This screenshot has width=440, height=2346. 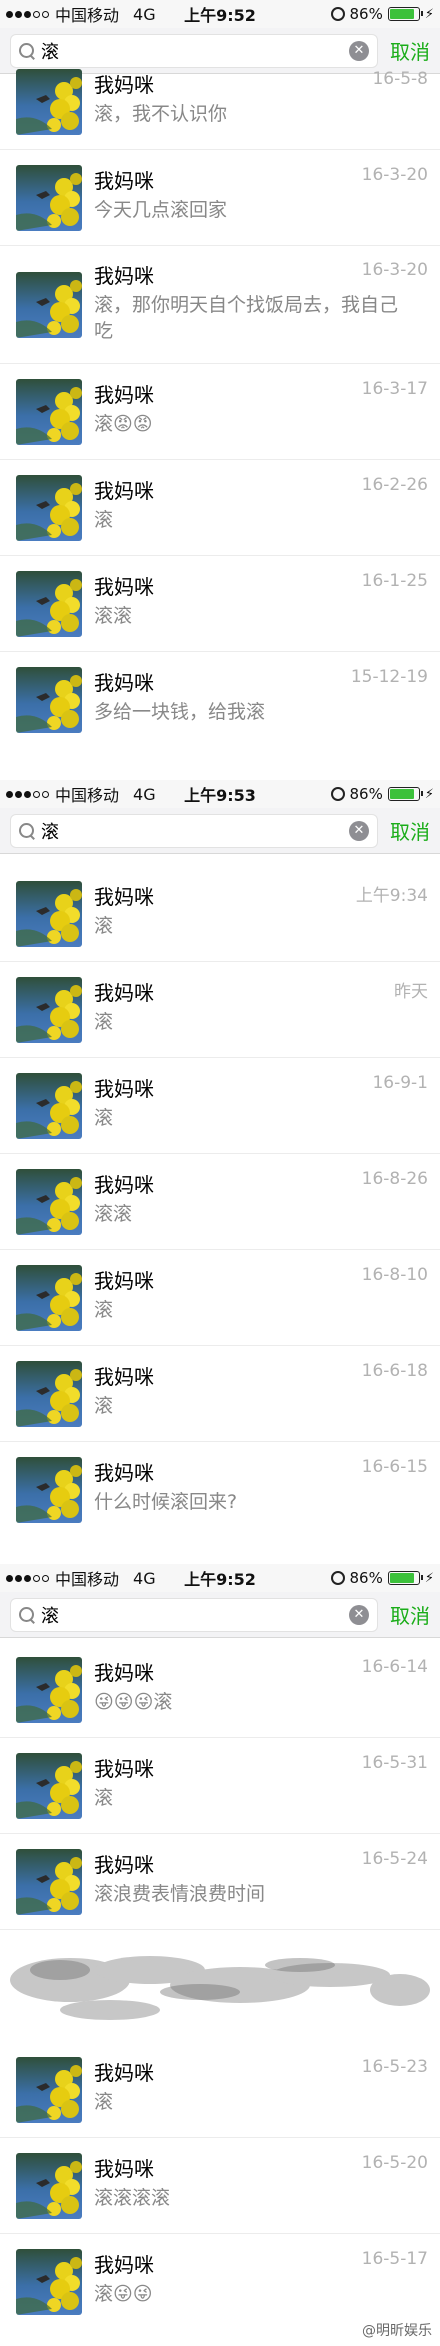 I want to click on result-row: 我妈咪 16-1-25 滚滚, so click(x=220, y=604).